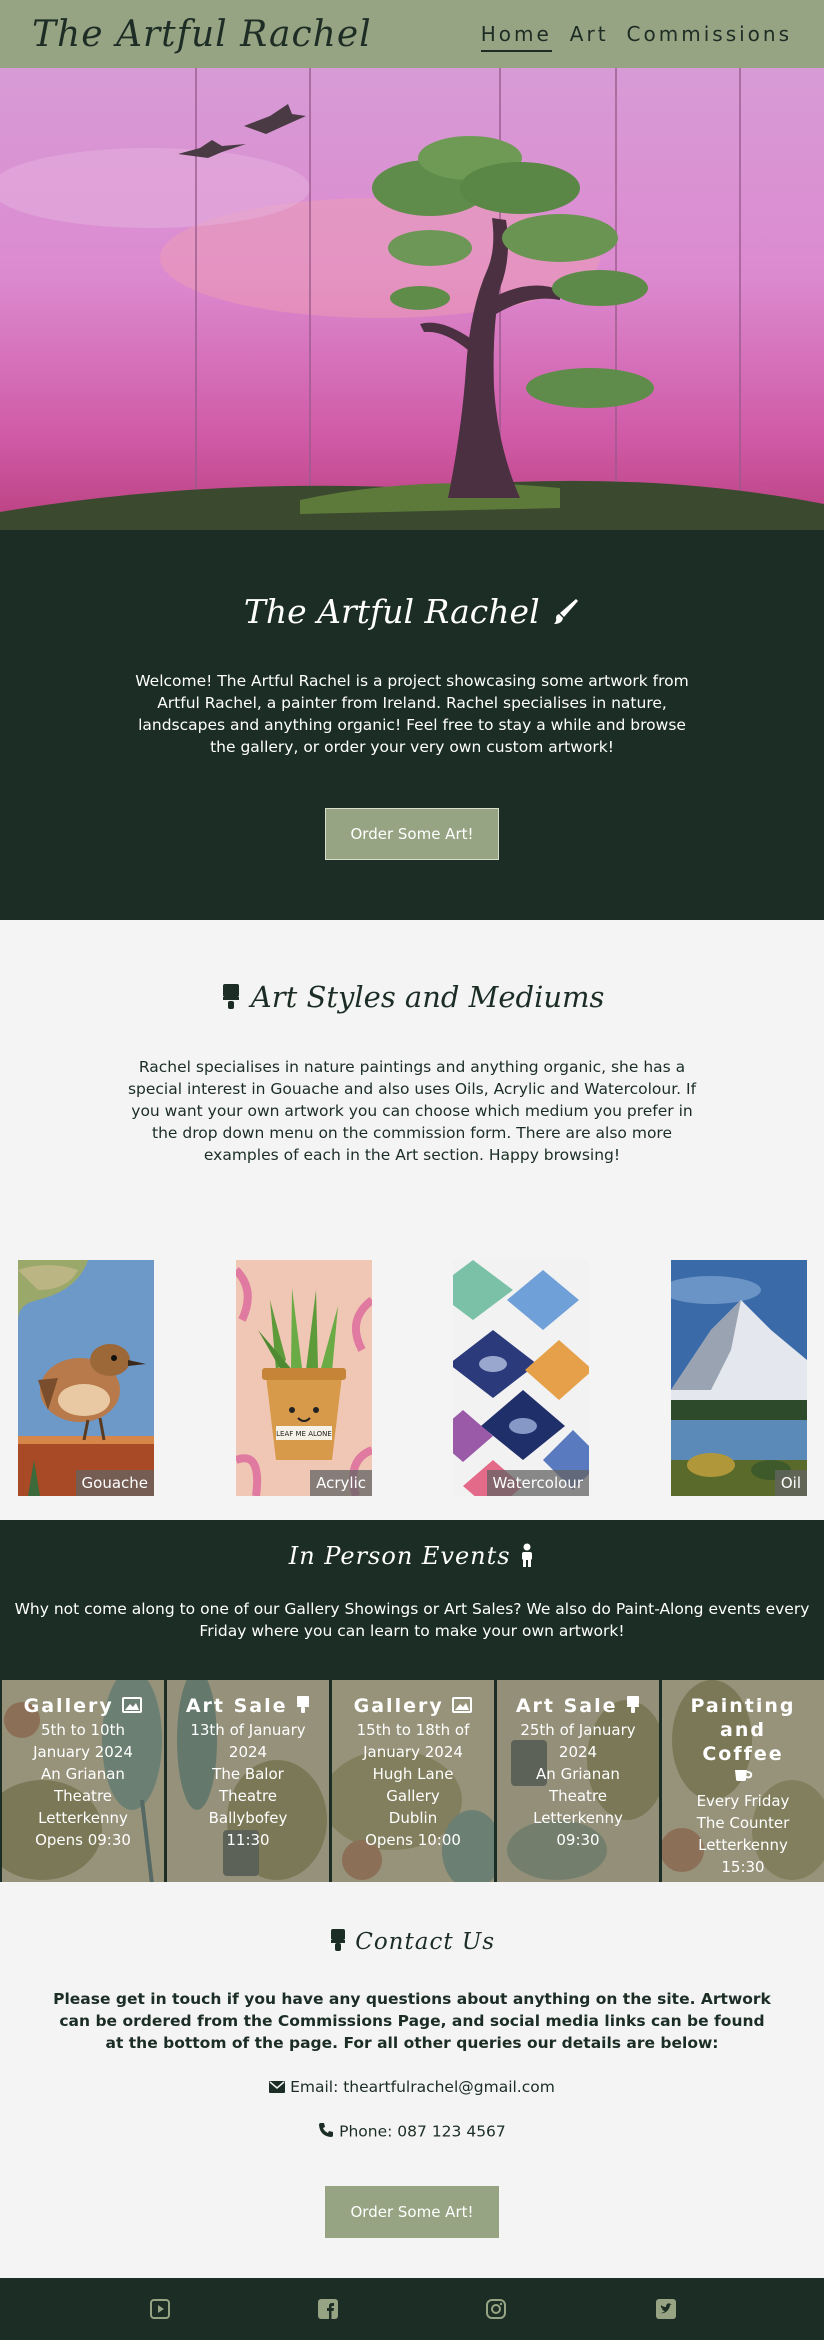  Describe the element at coordinates (743, 1867) in the screenshot. I see `event-card-line: 15:30` at that location.